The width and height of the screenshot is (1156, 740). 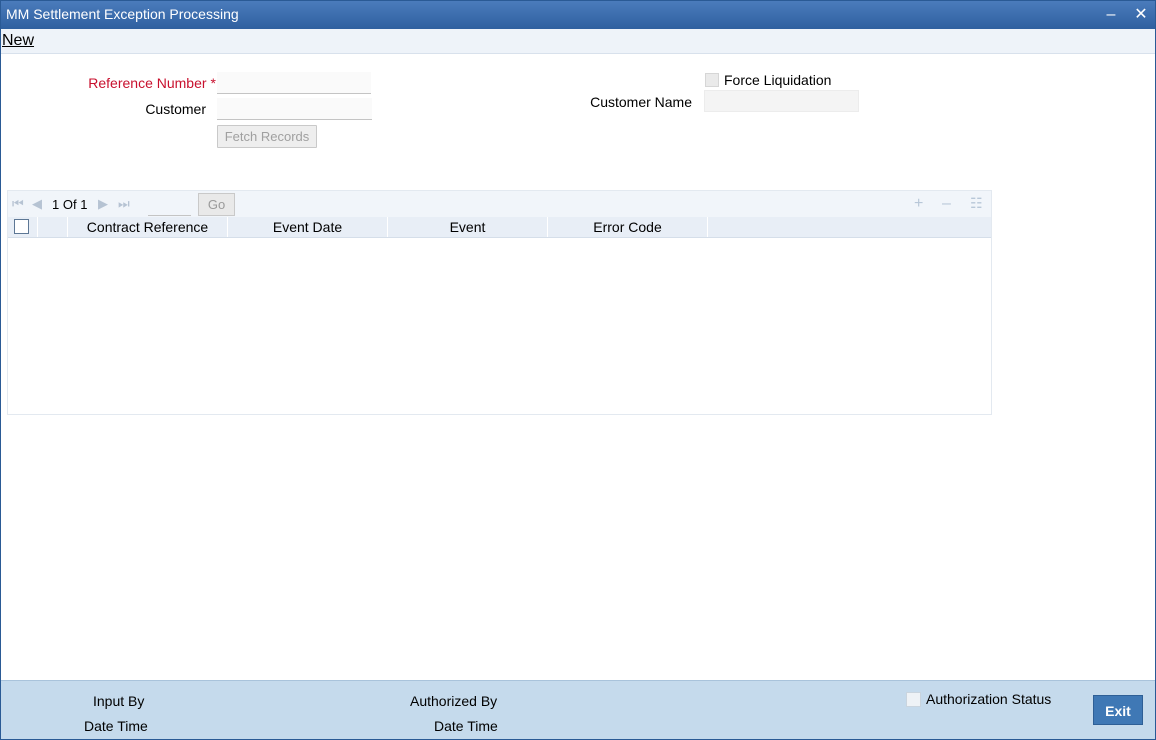 I want to click on fetch-records-button: Fetch Records, so click(x=267, y=136).